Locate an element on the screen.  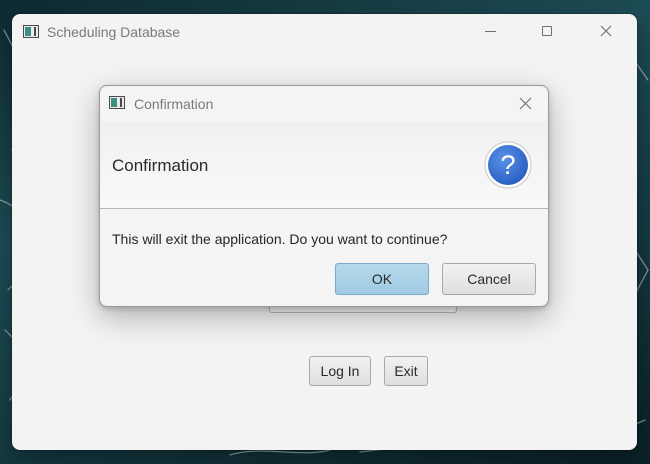
minimize-button is located at coordinates (490, 31).